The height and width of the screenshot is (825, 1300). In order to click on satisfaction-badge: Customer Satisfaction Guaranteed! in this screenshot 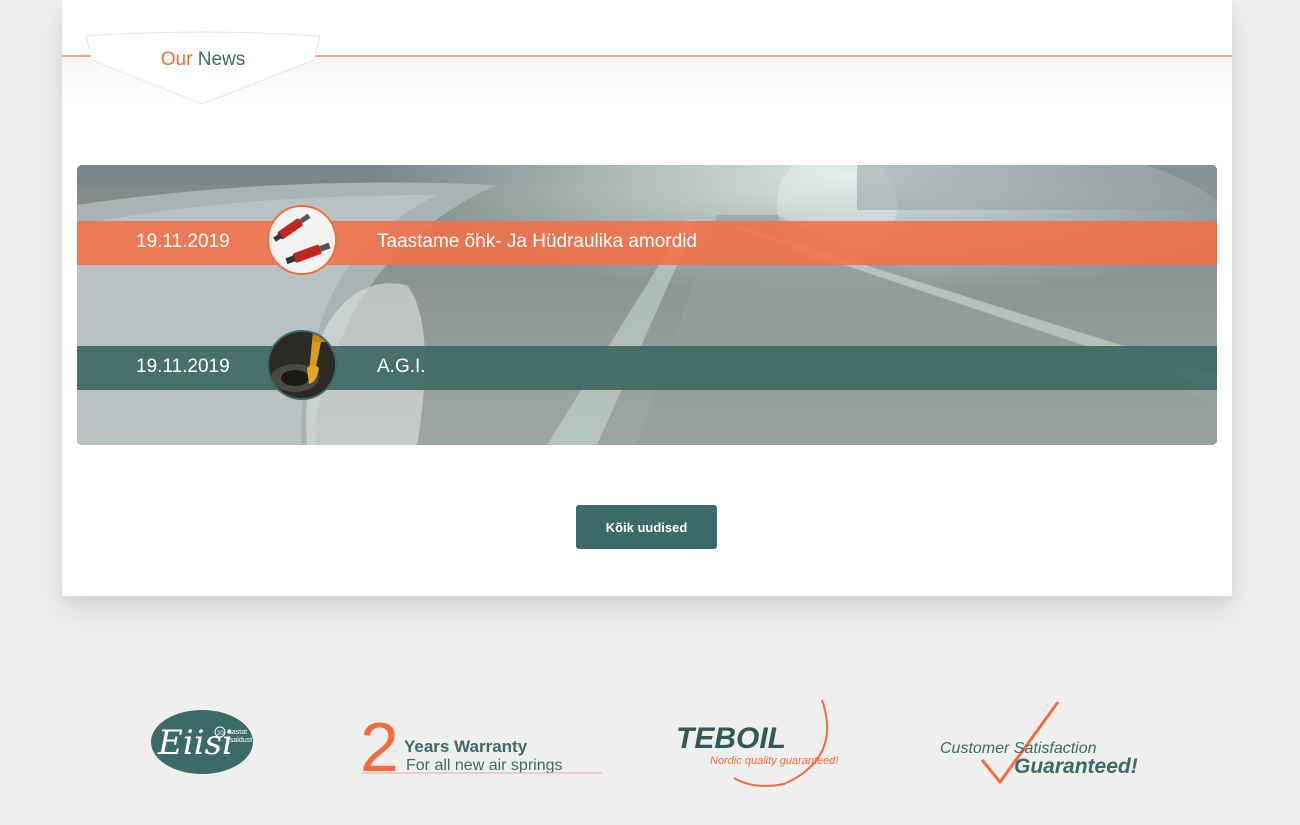, I will do `click(1039, 742)`.